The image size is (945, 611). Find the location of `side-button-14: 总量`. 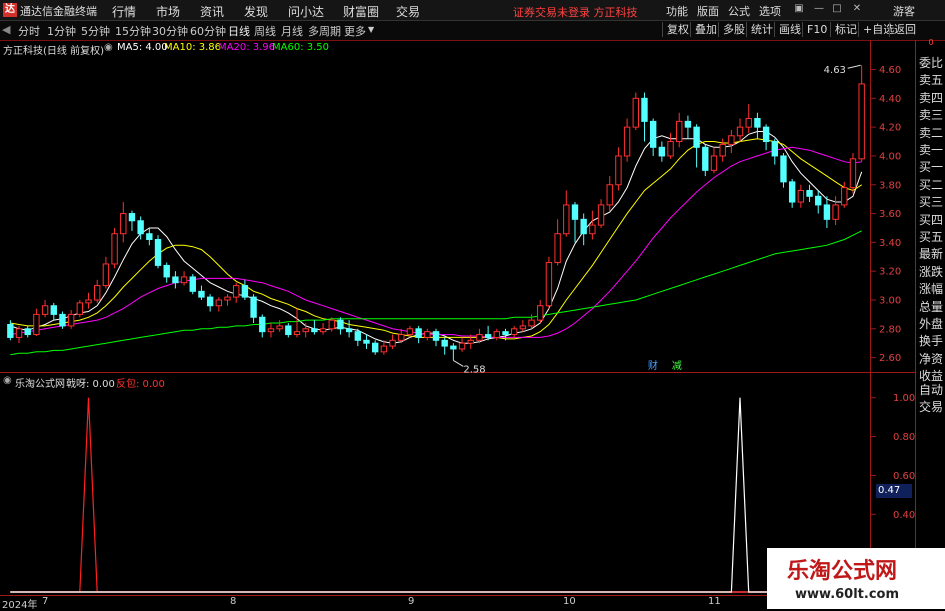

side-button-14: 总量 is located at coordinates (931, 307).